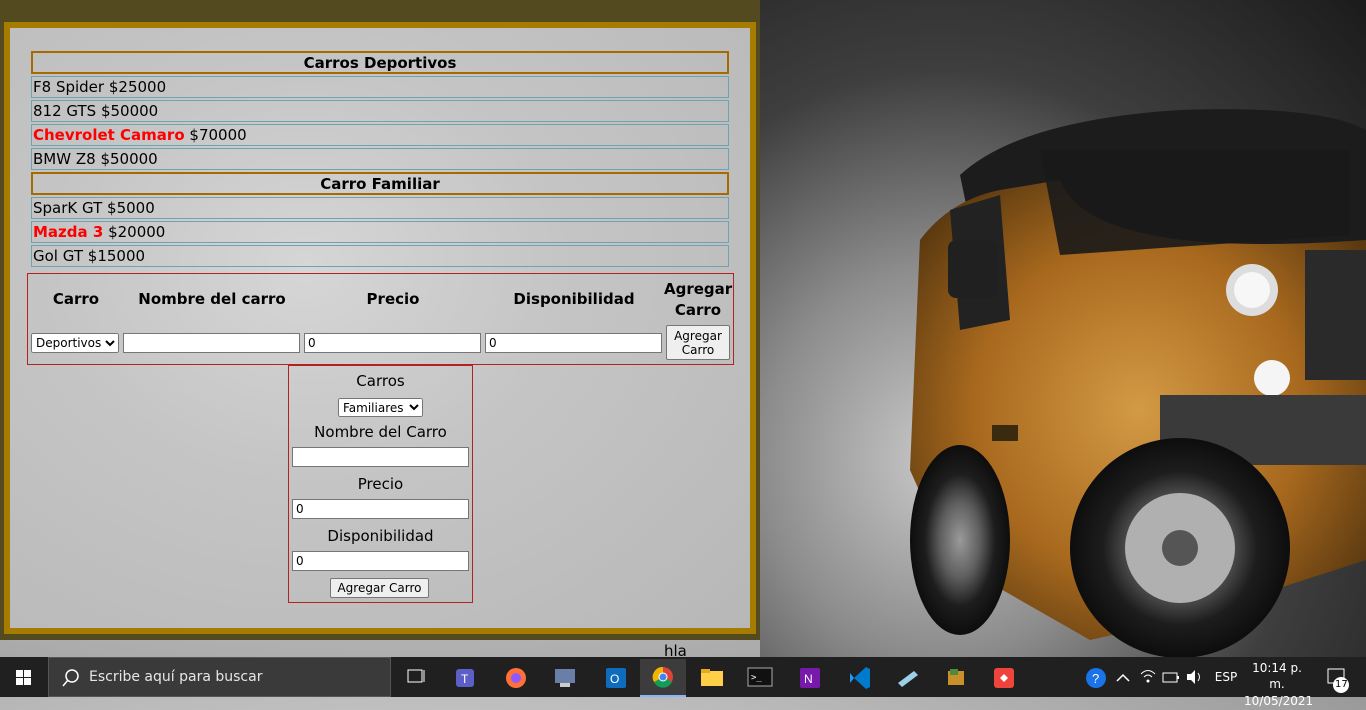 This screenshot has width=1366, height=710. I want to click on notification-count: 17, so click(1341, 684).